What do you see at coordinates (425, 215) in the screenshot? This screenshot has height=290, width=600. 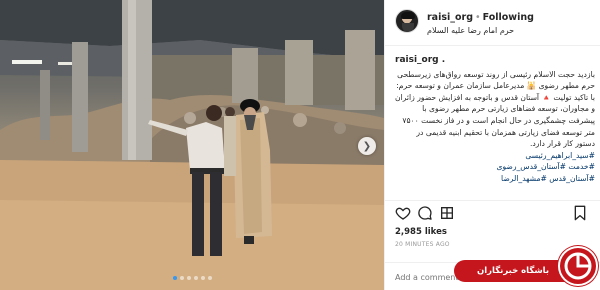 I see `comment-icon` at bounding box center [425, 215].